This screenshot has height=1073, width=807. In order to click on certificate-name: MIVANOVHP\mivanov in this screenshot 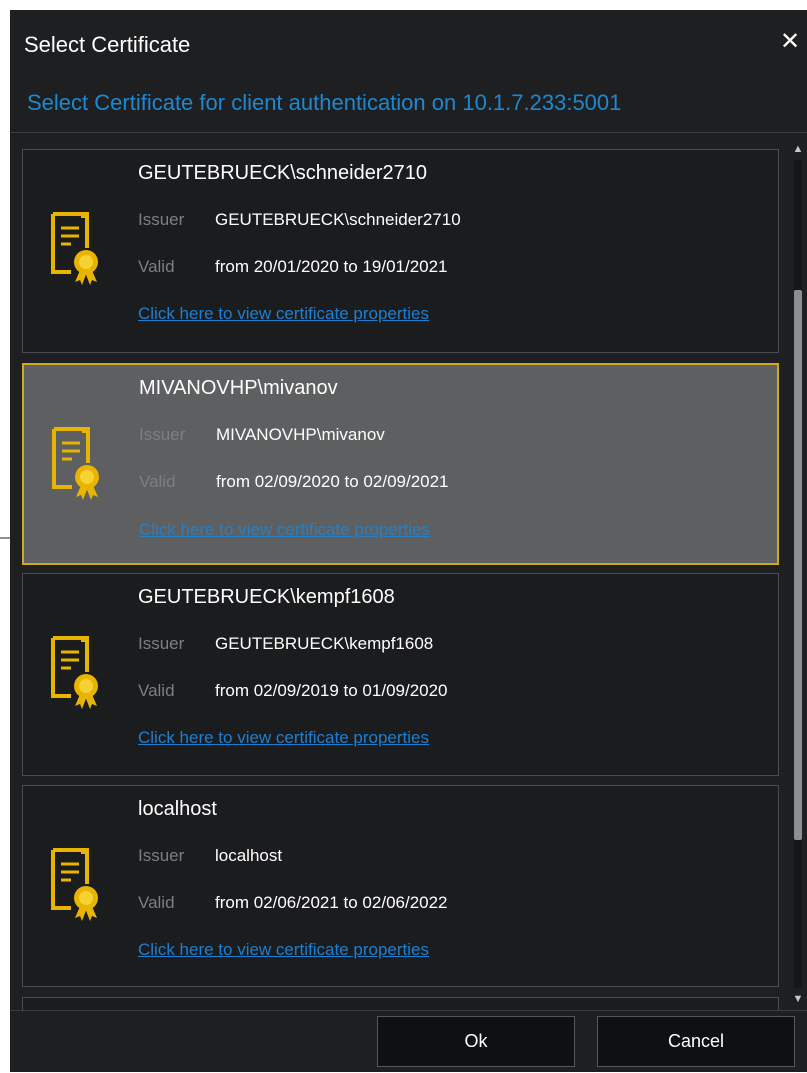, I will do `click(238, 388)`.